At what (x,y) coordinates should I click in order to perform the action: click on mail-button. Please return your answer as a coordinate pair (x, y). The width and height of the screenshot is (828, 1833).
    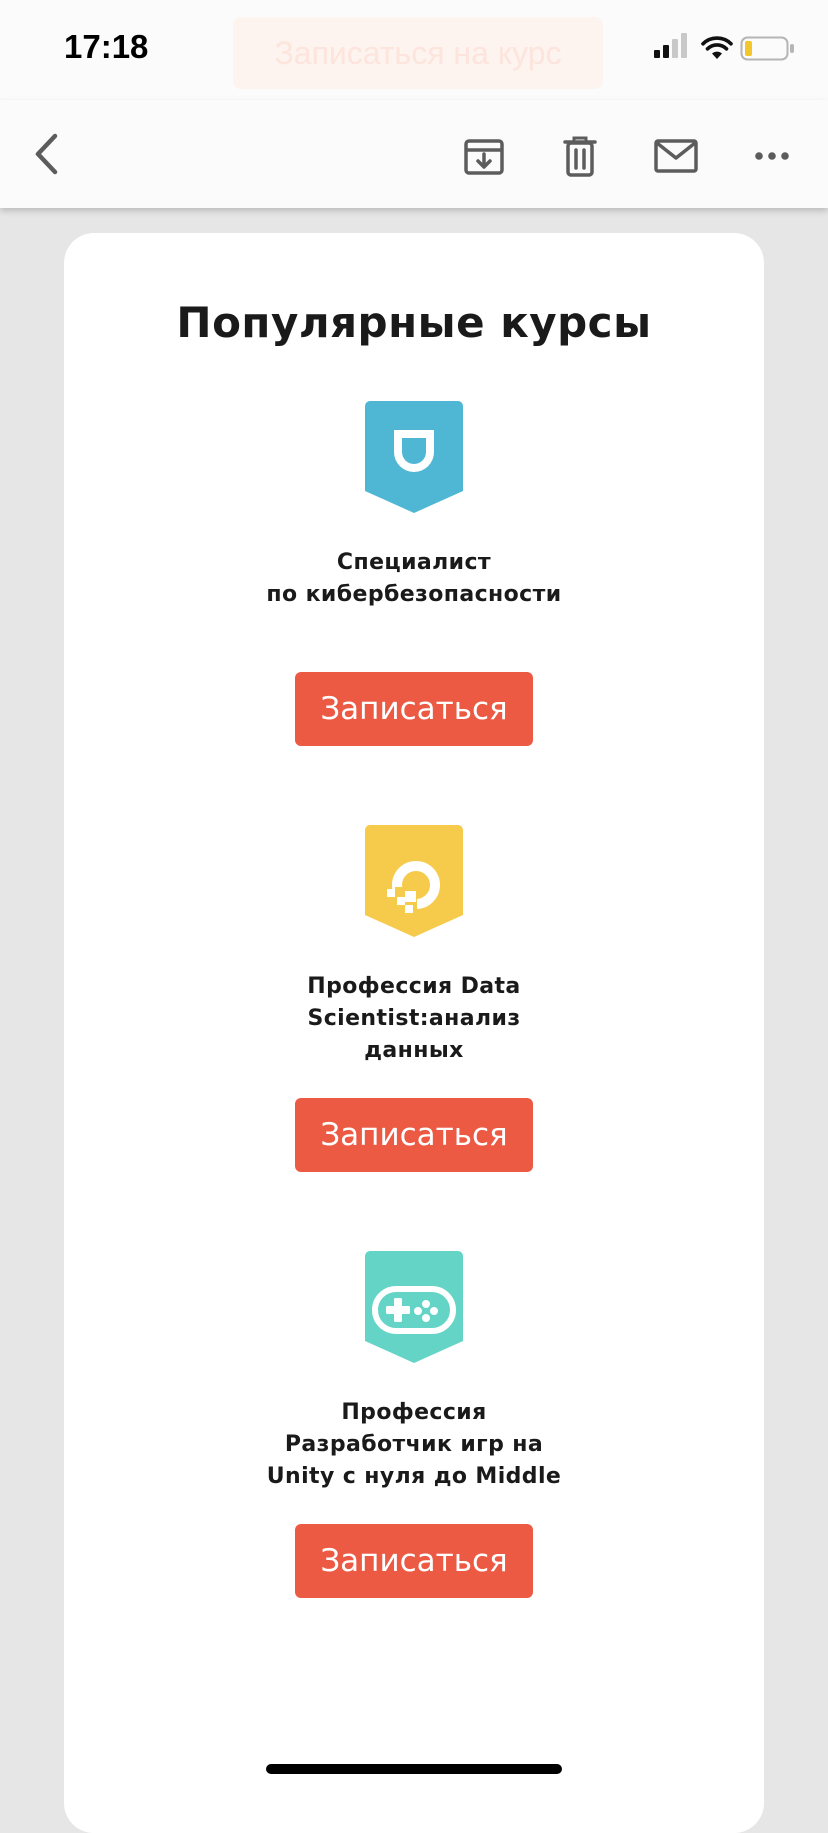
    Looking at the image, I should click on (676, 156).